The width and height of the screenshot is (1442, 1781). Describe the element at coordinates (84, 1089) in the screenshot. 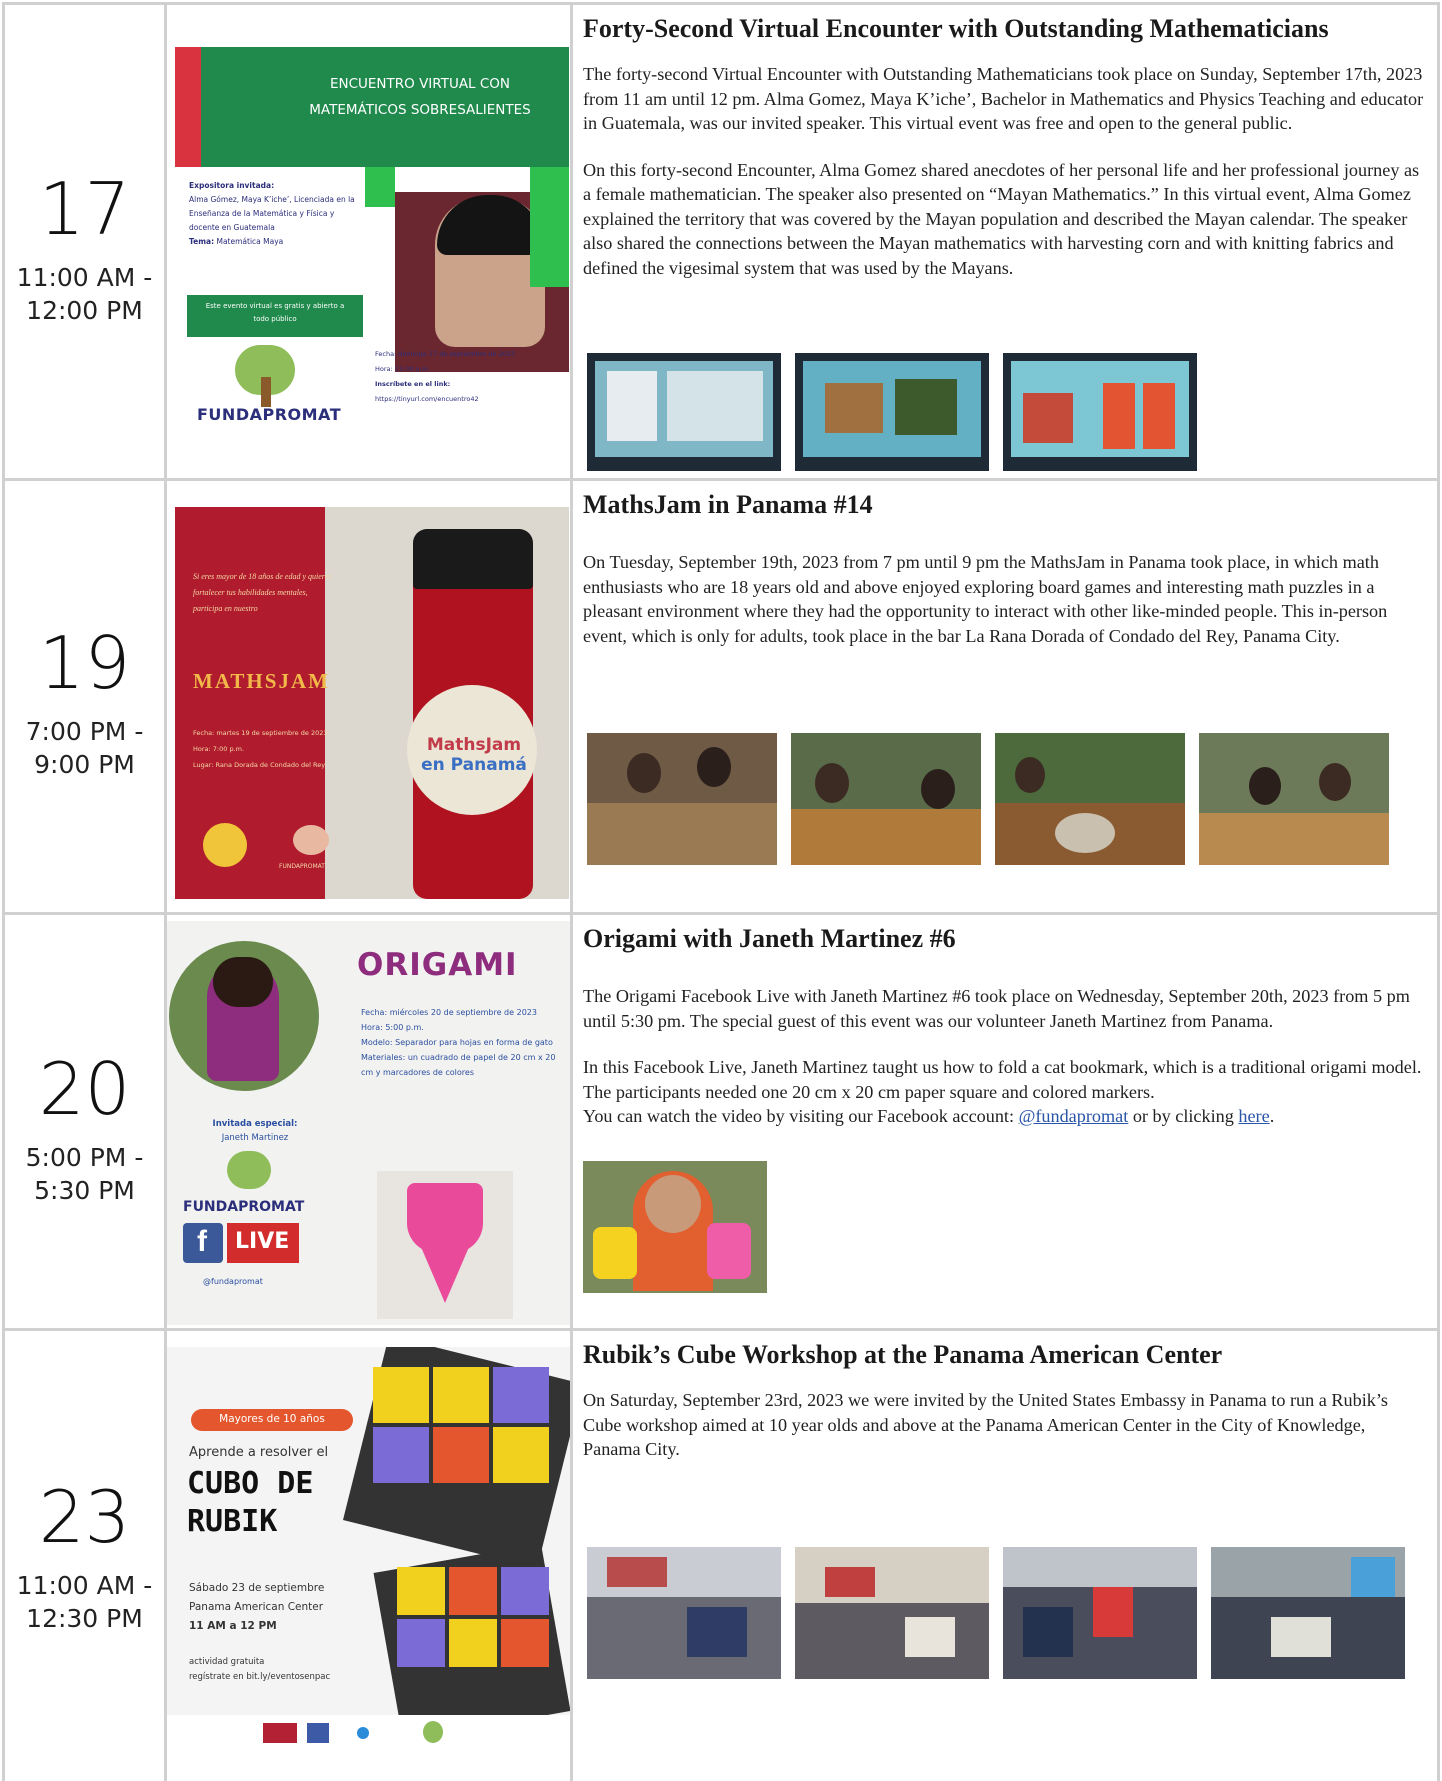

I see `event-day: 20` at that location.